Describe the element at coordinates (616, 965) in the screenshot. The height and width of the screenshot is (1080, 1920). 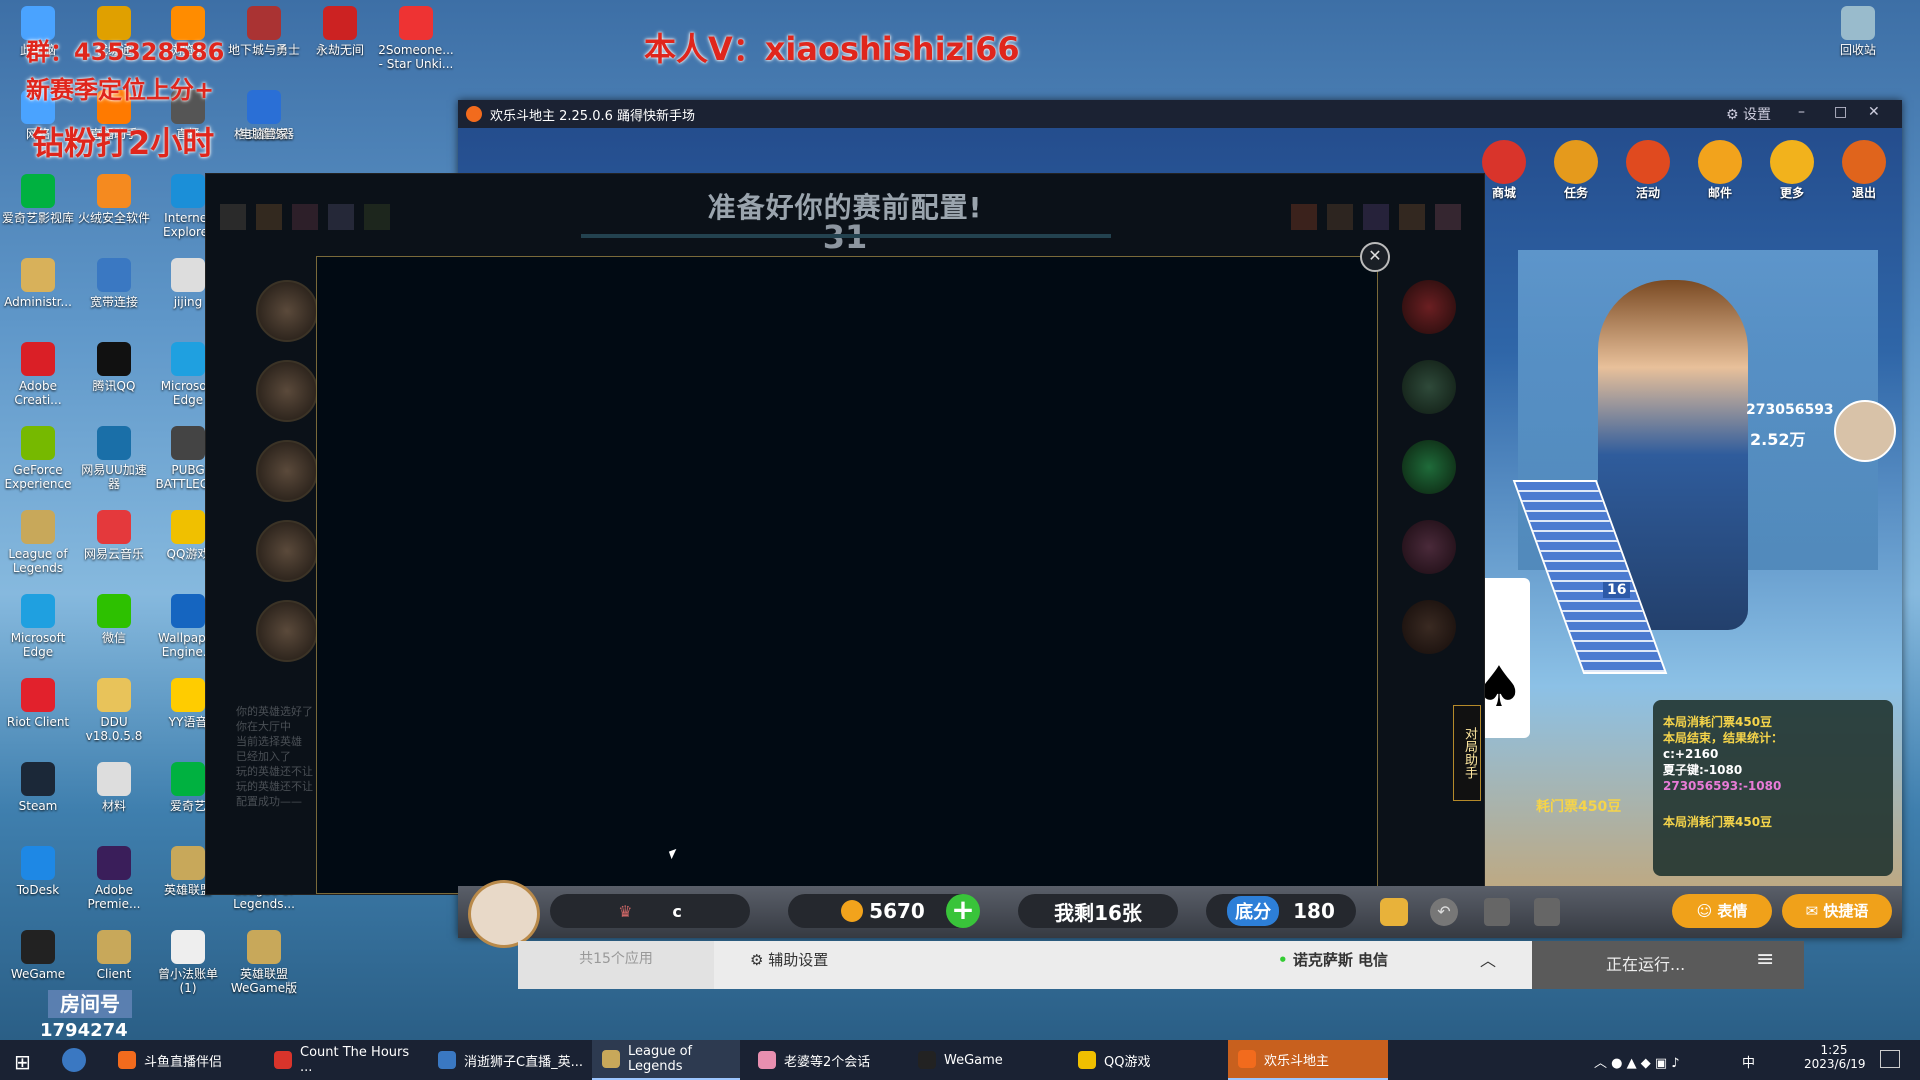
I see `apps-count: 共15个应用` at that location.